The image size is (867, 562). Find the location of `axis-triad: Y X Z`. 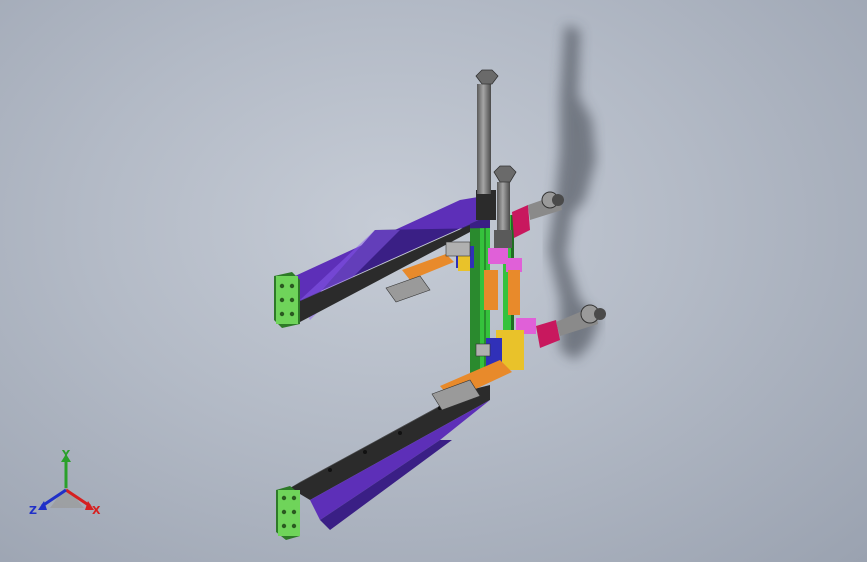

axis-triad: Y X Z is located at coordinates (65, 482).